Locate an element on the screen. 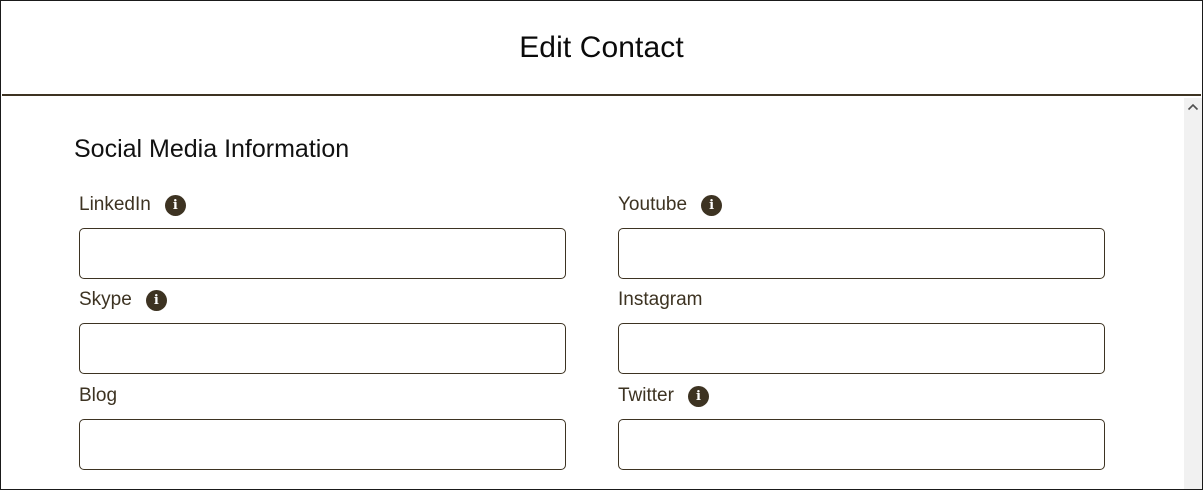  scroll-up-button is located at coordinates (1193, 107).